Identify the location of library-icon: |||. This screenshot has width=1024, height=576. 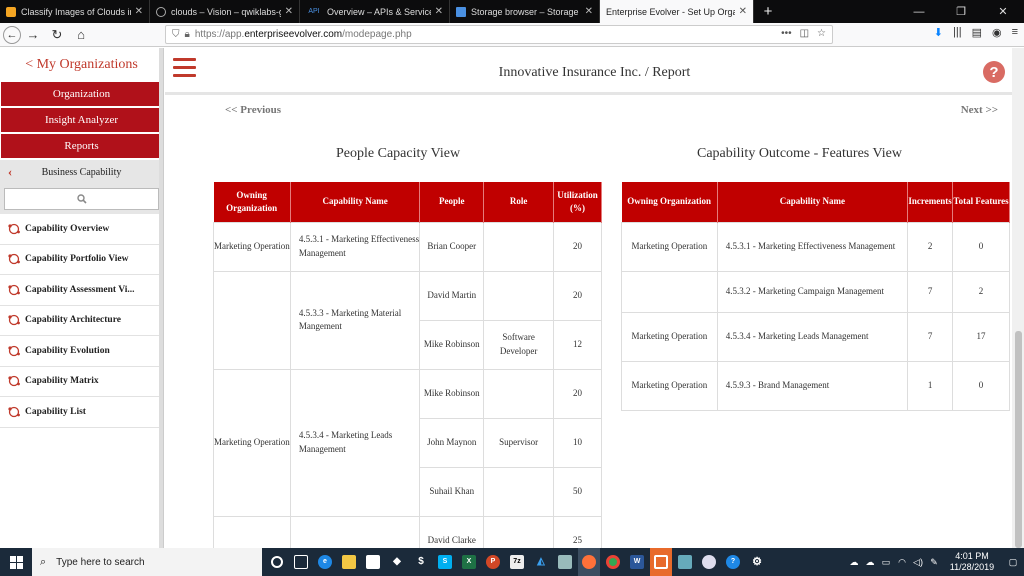
(957, 32).